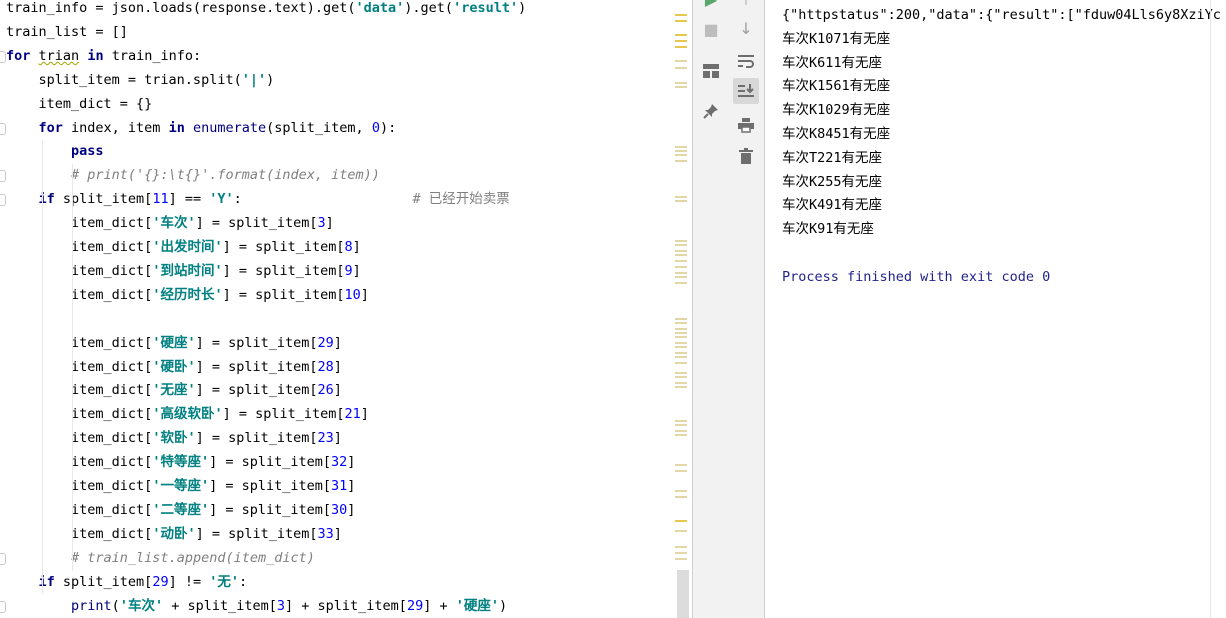 The image size is (1226, 618). I want to click on code-token: ], so click(337, 390).